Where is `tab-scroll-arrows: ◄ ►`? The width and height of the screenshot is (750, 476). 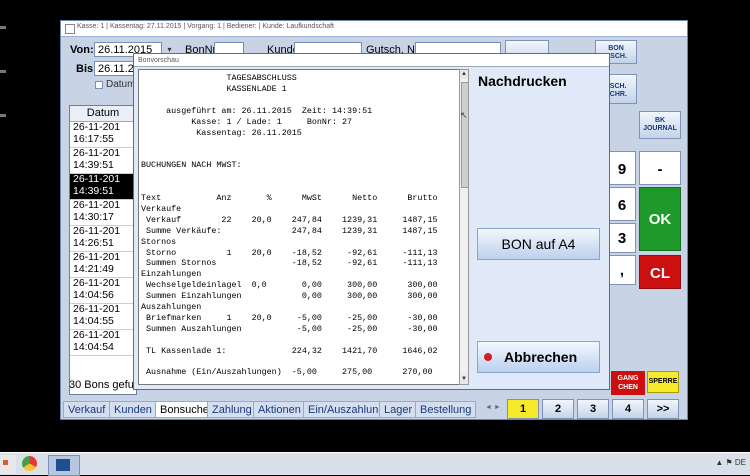 tab-scroll-arrows: ◄ ► is located at coordinates (493, 407).